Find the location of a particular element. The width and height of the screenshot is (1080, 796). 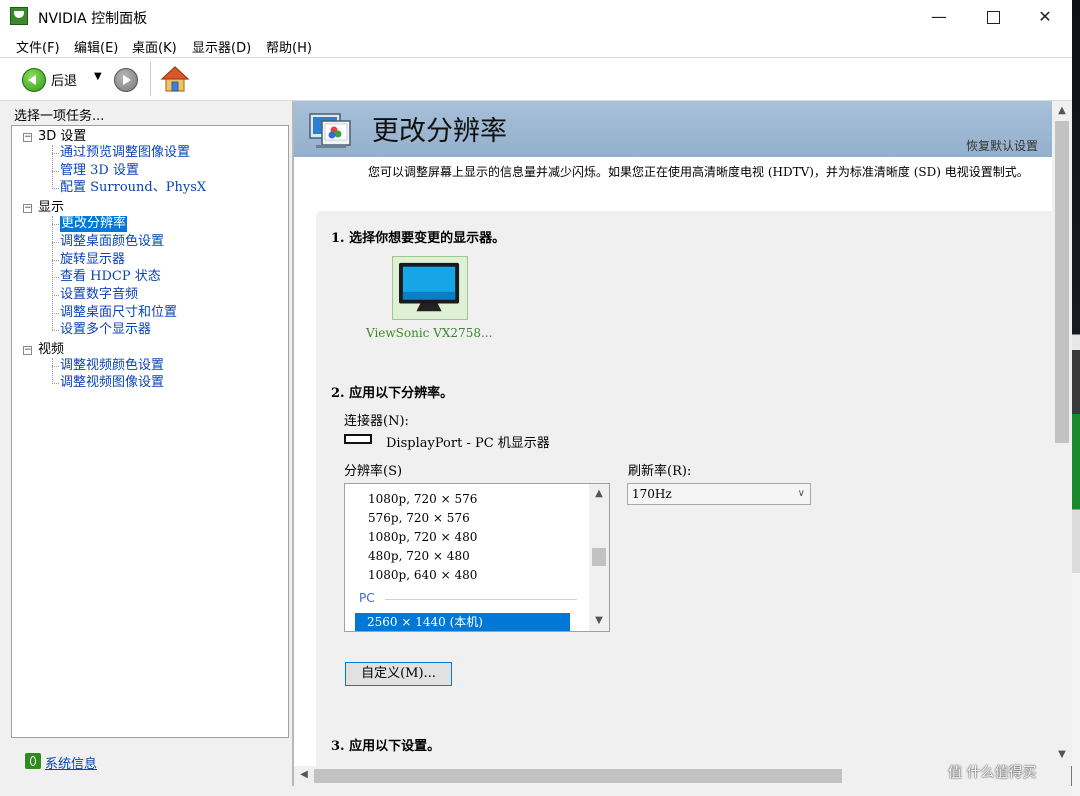

menu-file: 文件(F) is located at coordinates (38, 46).